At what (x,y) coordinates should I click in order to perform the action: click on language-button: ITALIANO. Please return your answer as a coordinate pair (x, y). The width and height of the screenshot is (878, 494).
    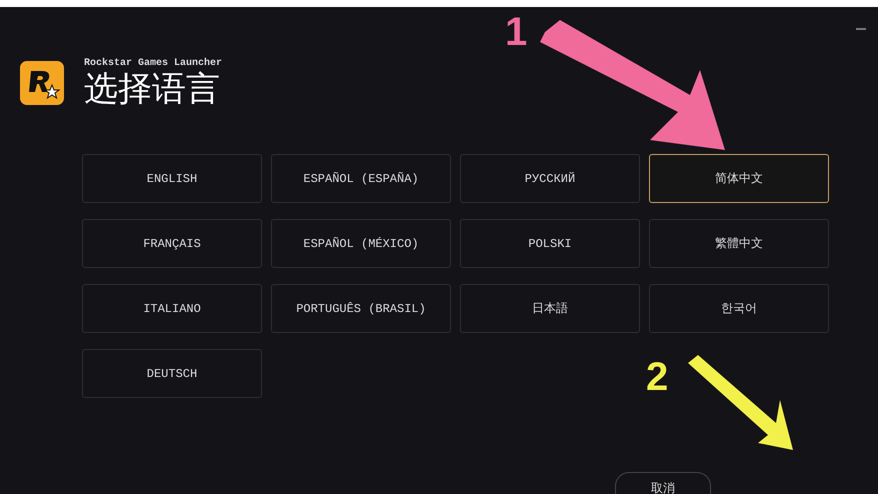
    Looking at the image, I should click on (172, 308).